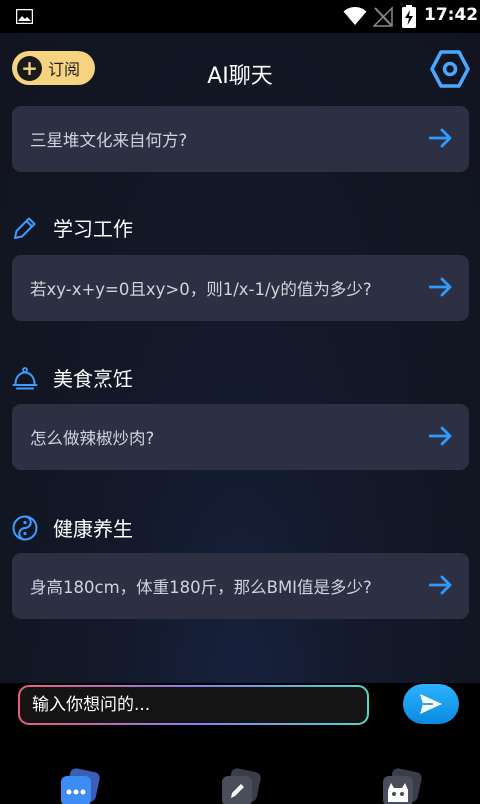  What do you see at coordinates (402, 786) in the screenshot?
I see `robot-icon` at bounding box center [402, 786].